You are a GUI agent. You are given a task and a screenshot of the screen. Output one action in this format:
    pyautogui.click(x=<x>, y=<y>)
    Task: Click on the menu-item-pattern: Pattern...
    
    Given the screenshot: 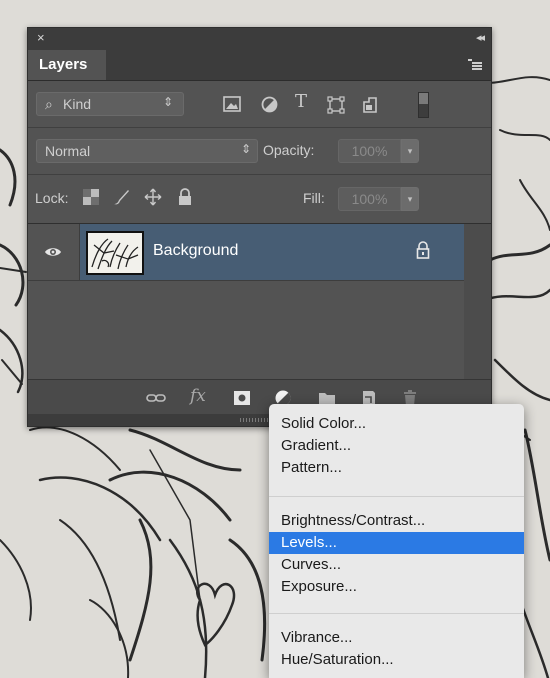 What is the action you would take?
    pyautogui.click(x=396, y=468)
    